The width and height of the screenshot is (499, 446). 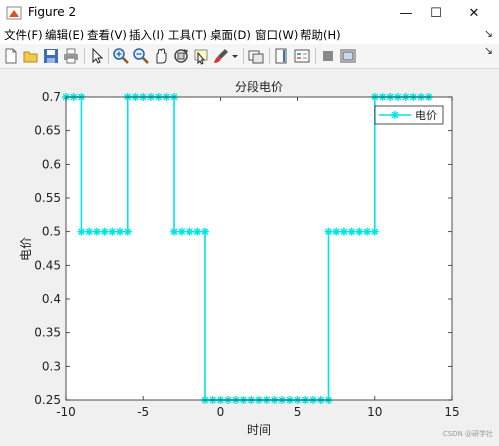 What do you see at coordinates (374, 412) in the screenshot?
I see `x-tick-label: 10` at bounding box center [374, 412].